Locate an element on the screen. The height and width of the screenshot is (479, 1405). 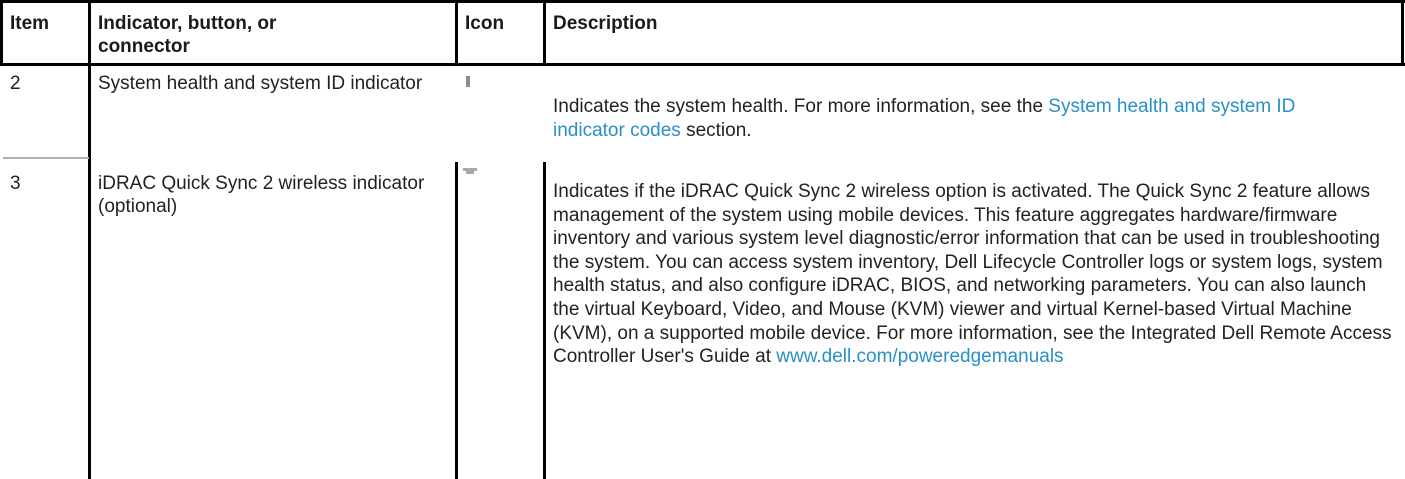
table-top-border is located at coordinates (702, 1).